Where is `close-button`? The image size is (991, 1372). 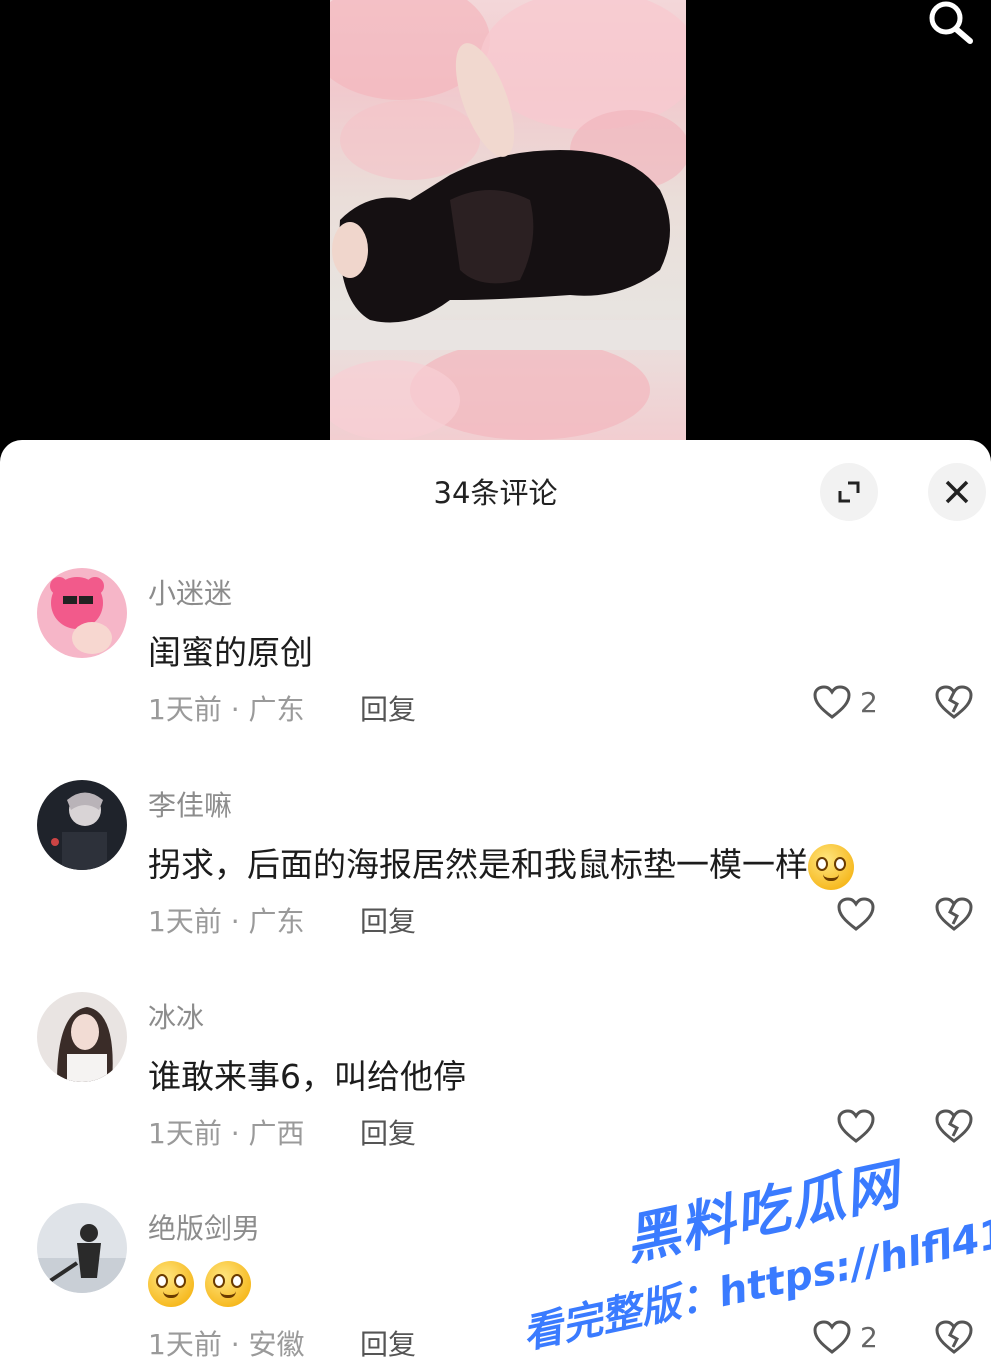
close-button is located at coordinates (957, 492).